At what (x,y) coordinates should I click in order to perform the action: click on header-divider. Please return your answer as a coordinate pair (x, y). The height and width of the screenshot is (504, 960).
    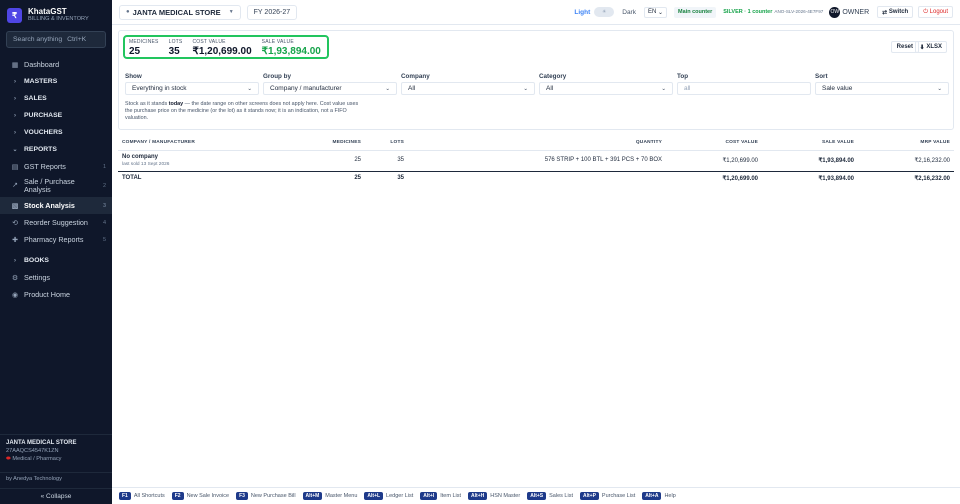
    Looking at the image, I should click on (536, 150).